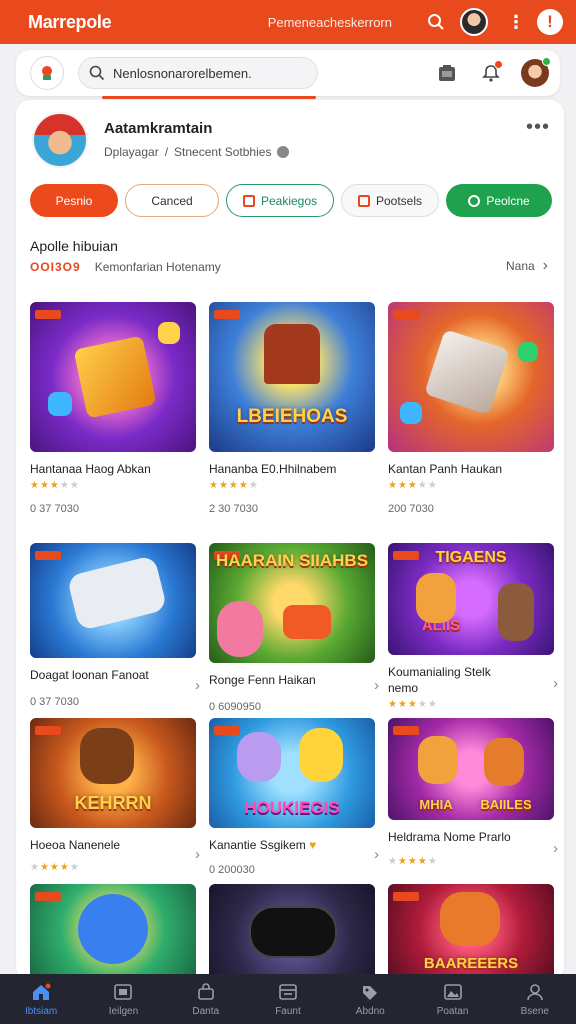 This screenshot has height=1024, width=576. Describe the element at coordinates (534, 1011) in the screenshot. I see `nav-label: Bsene` at that location.